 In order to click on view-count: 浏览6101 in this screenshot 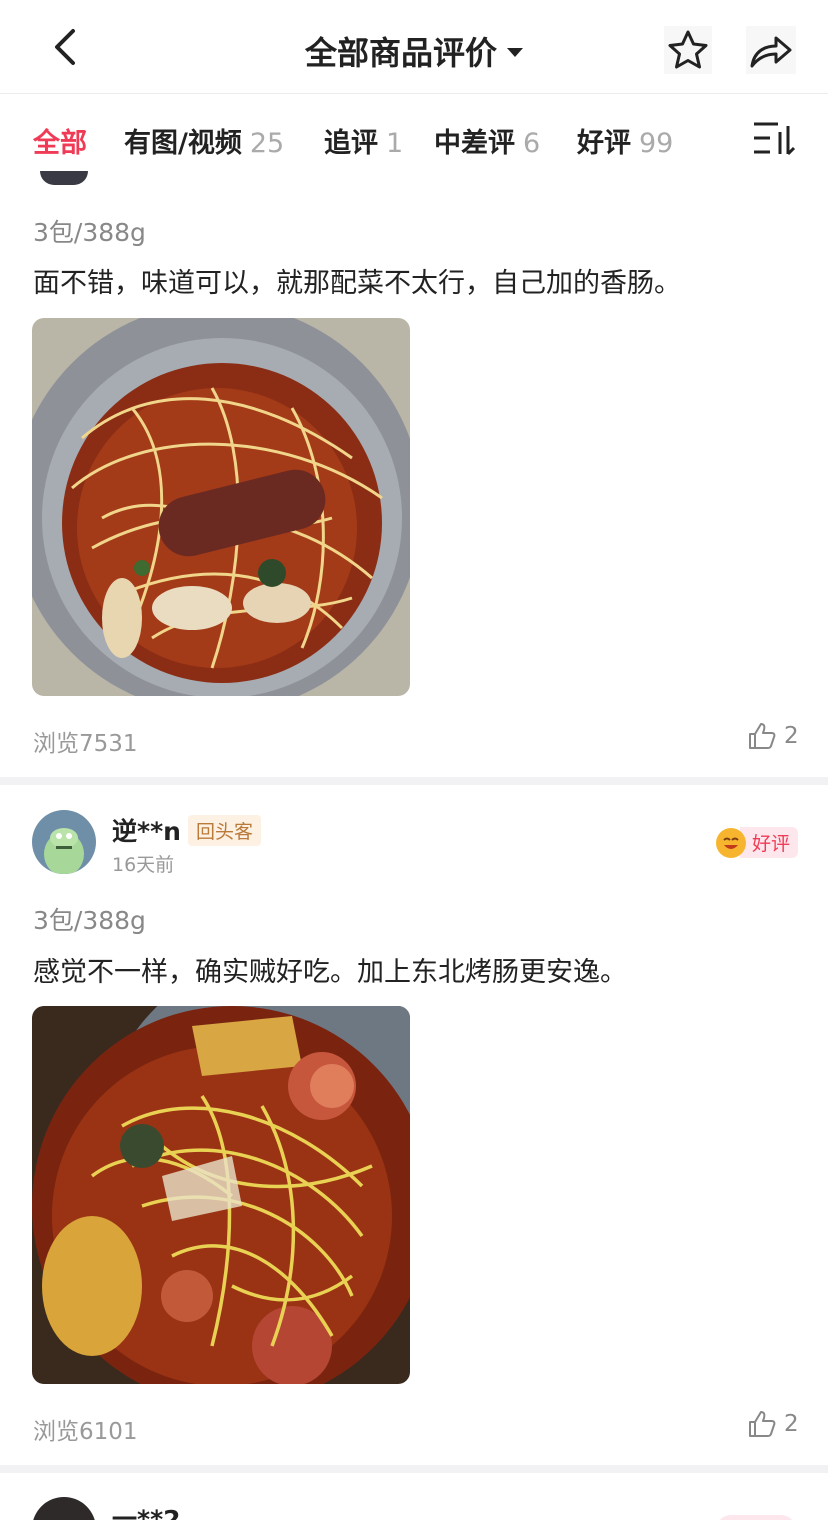, I will do `click(85, 1432)`.